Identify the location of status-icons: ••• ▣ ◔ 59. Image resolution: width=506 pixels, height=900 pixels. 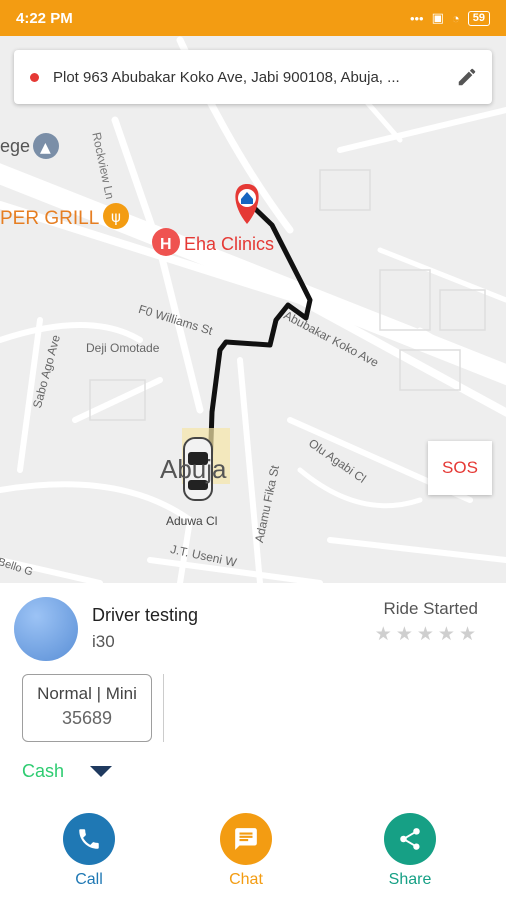
(450, 18).